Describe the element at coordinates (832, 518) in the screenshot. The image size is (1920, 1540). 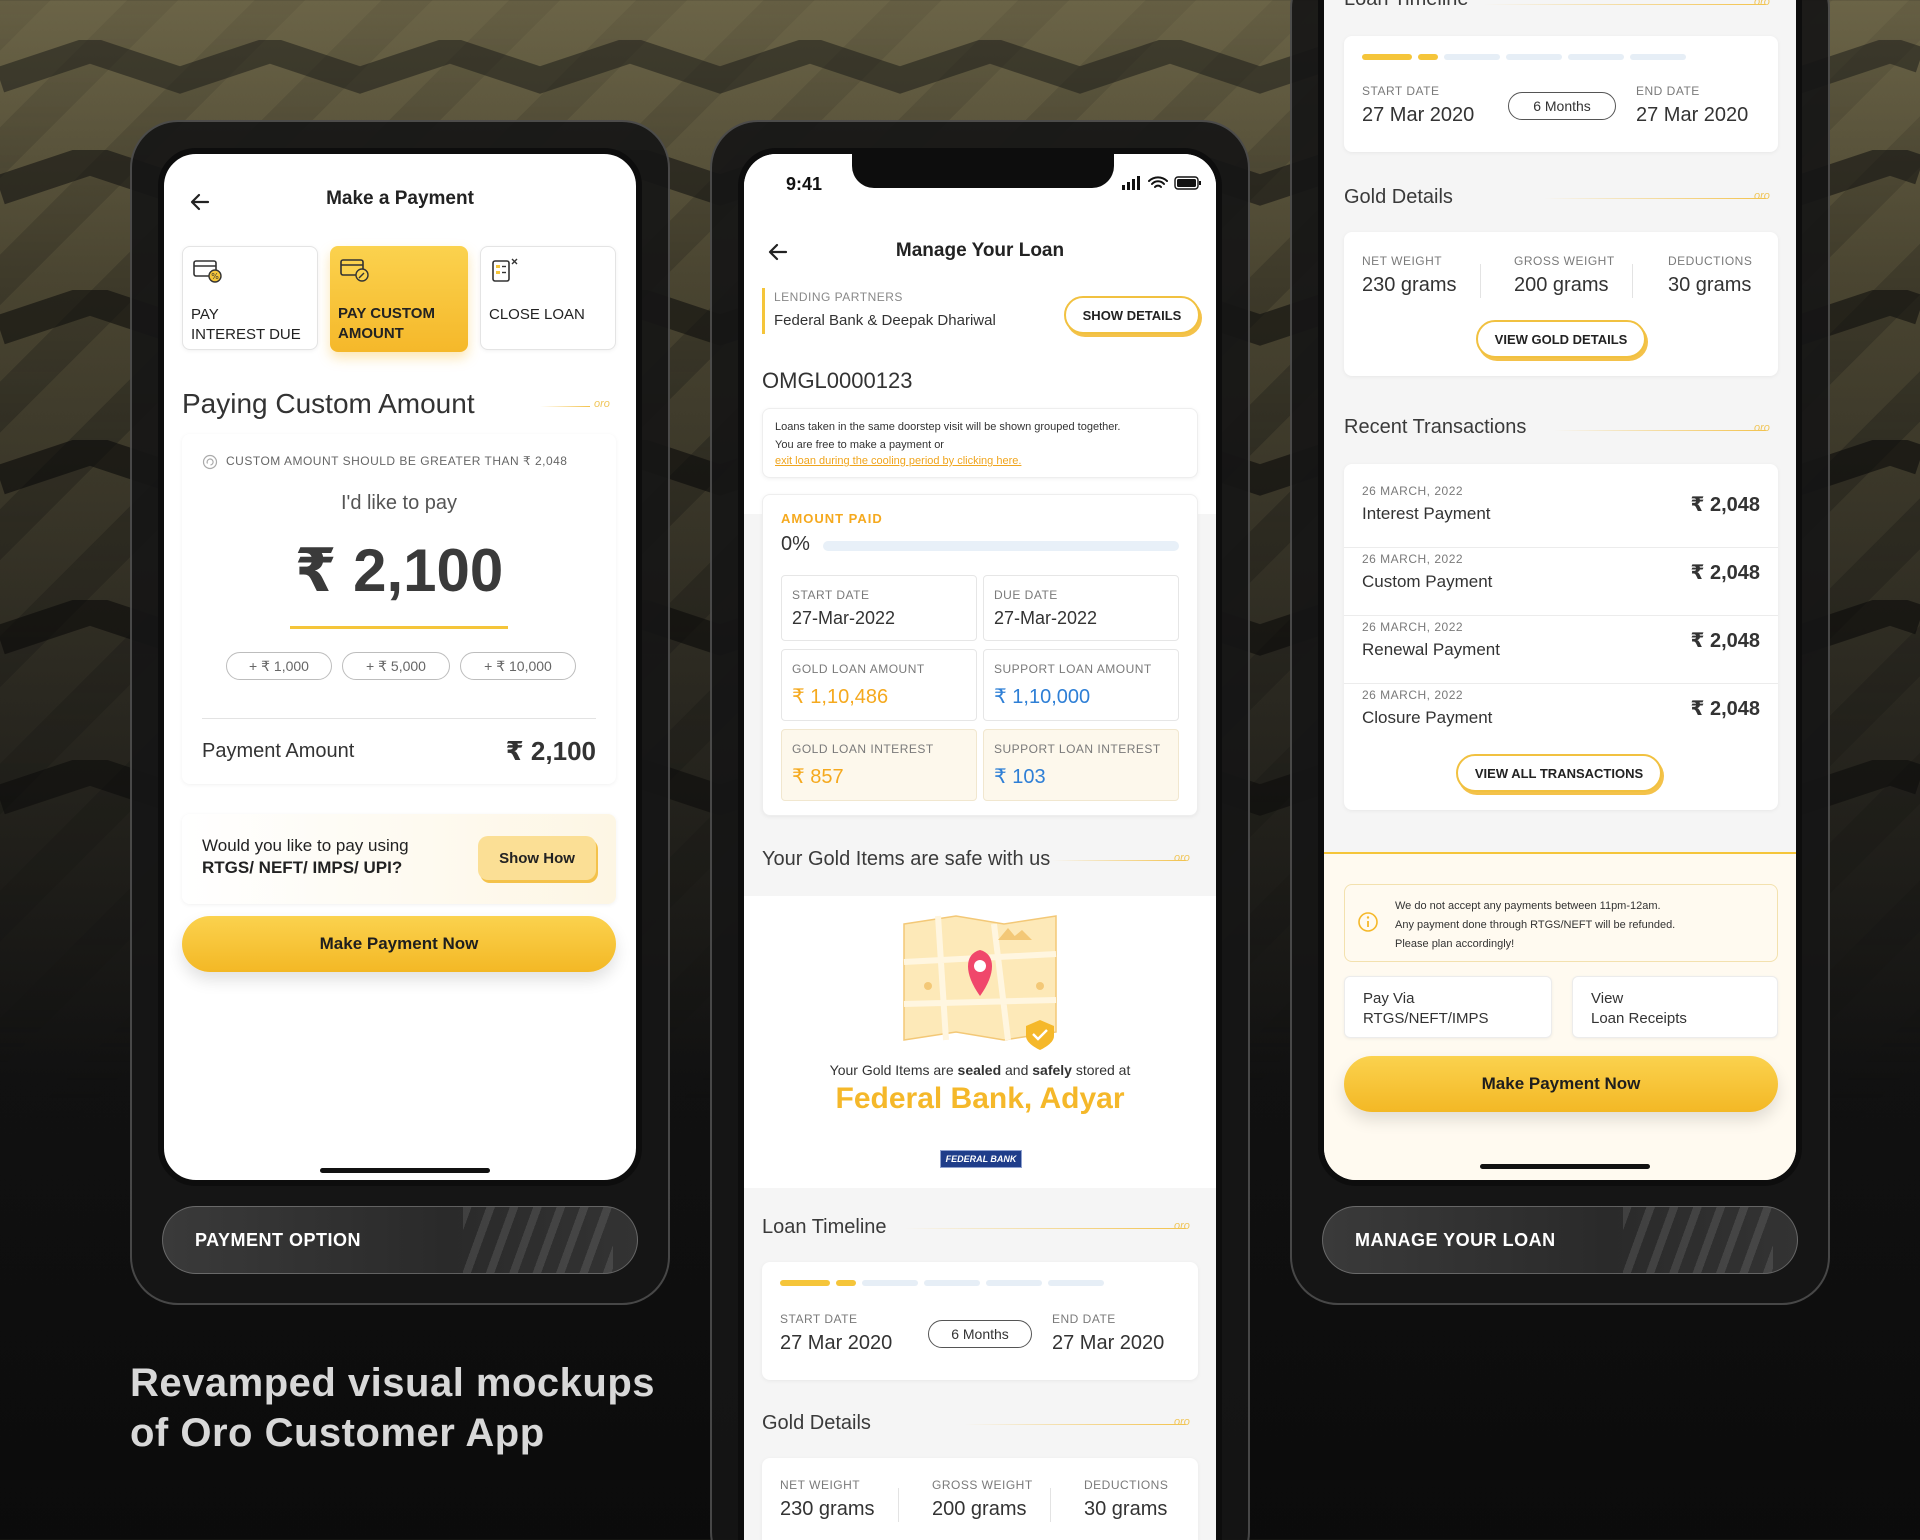
I see `amount-paid-label: AMOUNT PAID` at that location.